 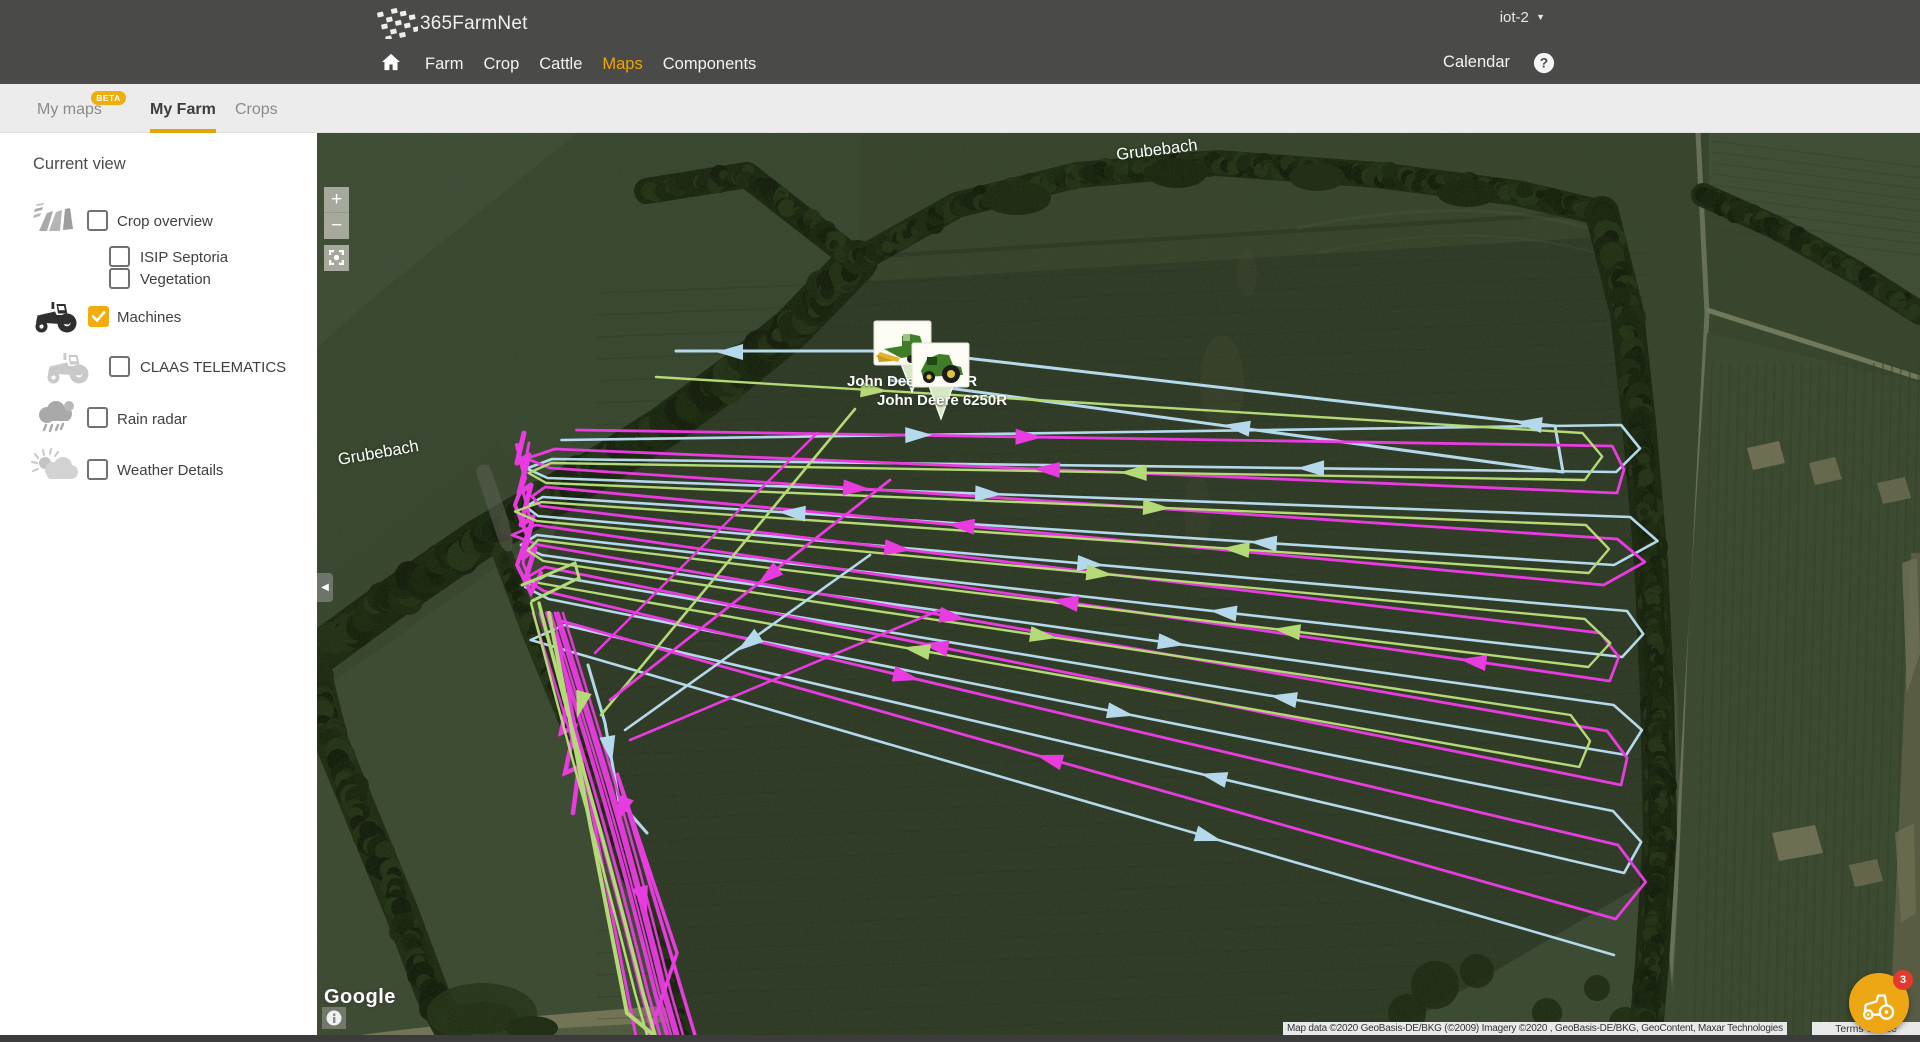 I want to click on svg-text: John Deere 6250R, so click(x=942, y=400).